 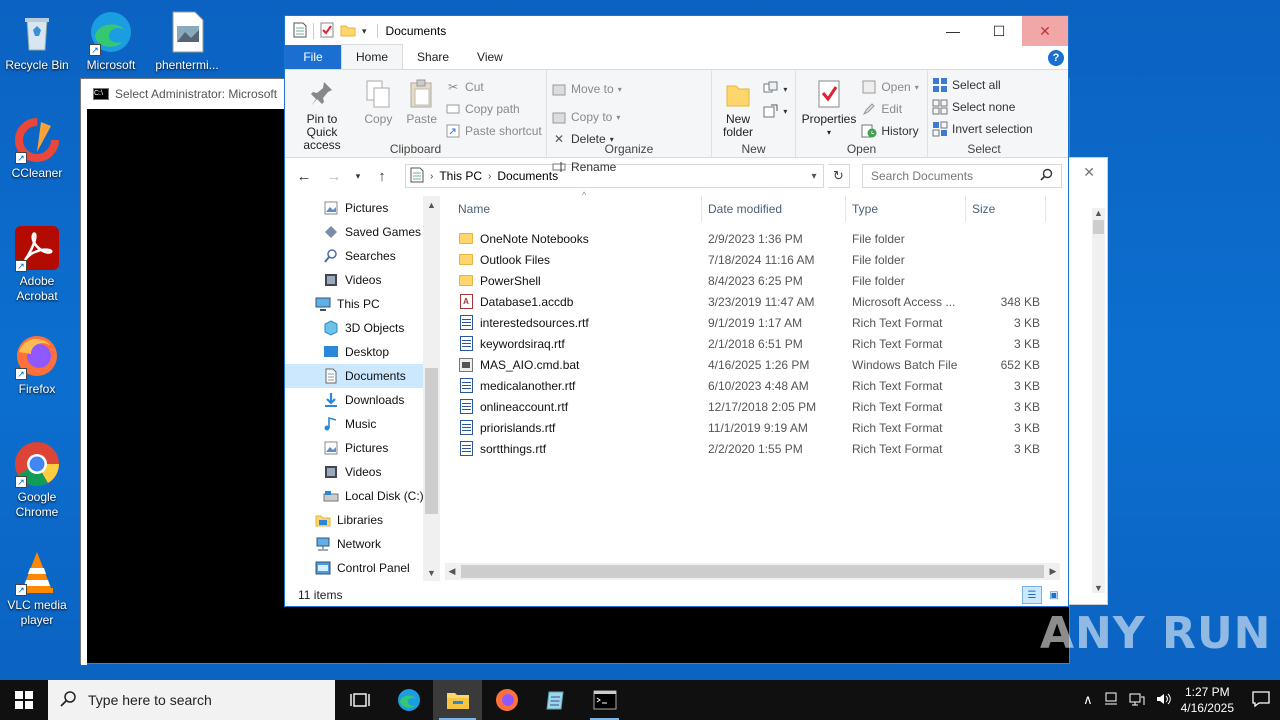 What do you see at coordinates (358, 176) in the screenshot?
I see `recent-locations-button: ▾` at bounding box center [358, 176].